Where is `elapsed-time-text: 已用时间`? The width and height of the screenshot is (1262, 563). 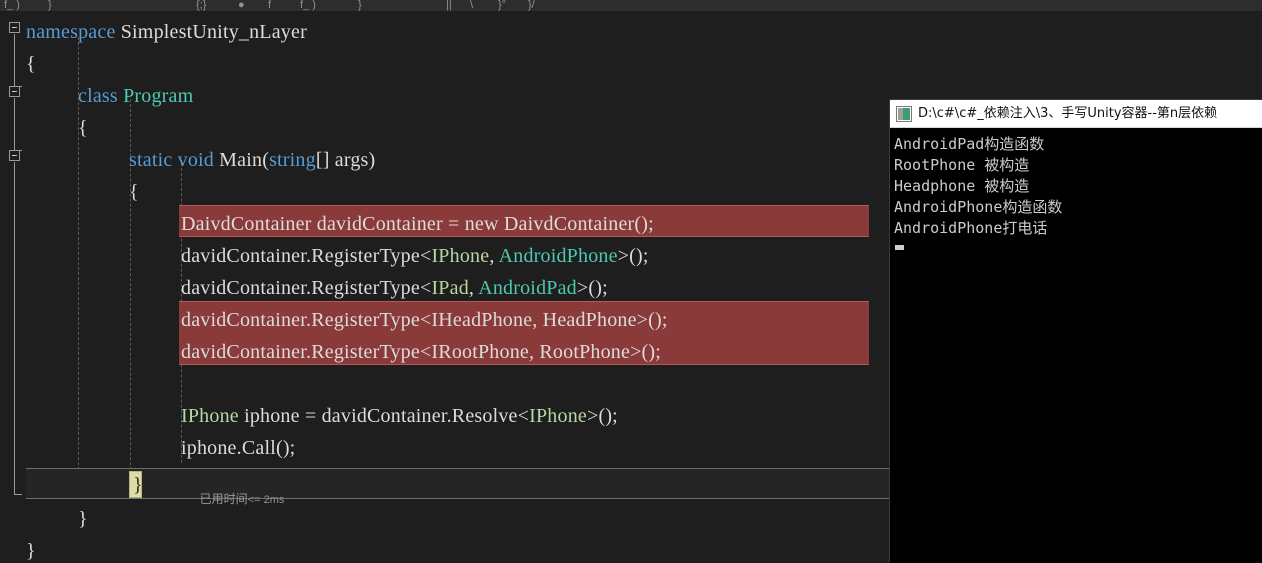
elapsed-time-text: 已用时间 is located at coordinates (223, 499).